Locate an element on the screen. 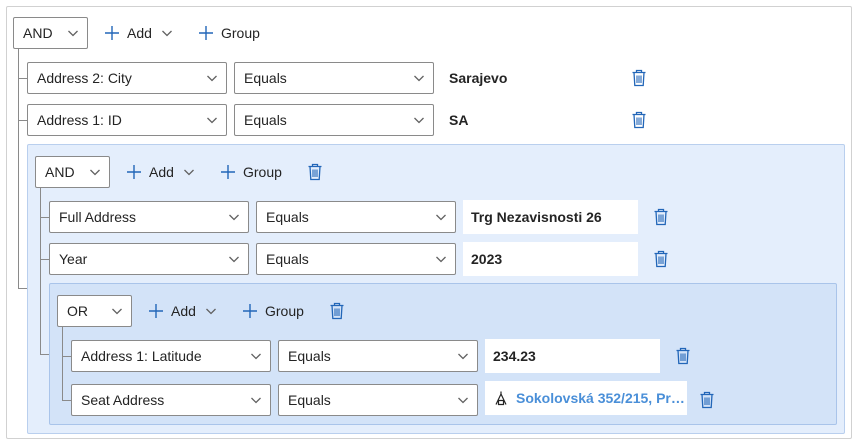 The image size is (860, 445). condition-value-input: 234.23 is located at coordinates (572, 356).